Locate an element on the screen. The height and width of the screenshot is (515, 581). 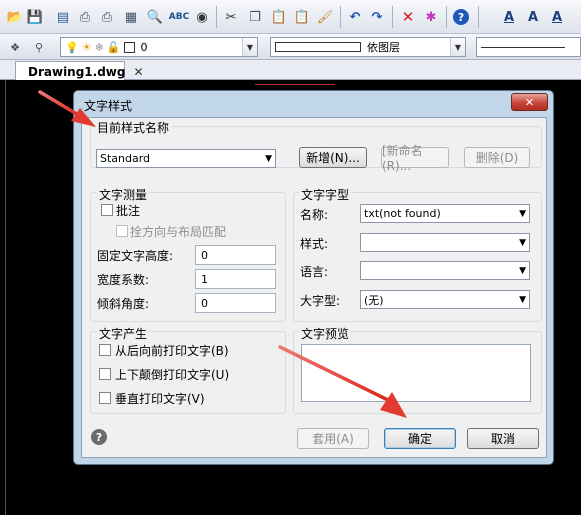
current-style-value: Standard is located at coordinates (125, 158).